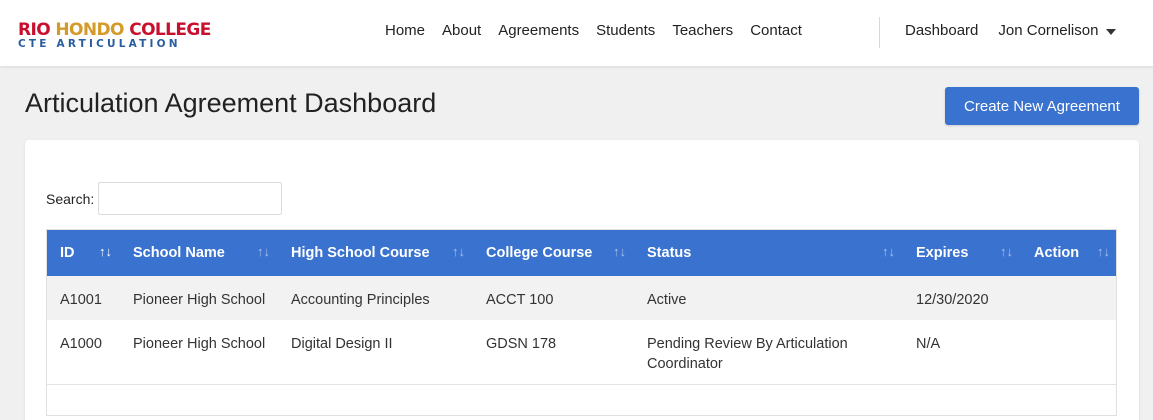  I want to click on nav-divider, so click(879, 32).